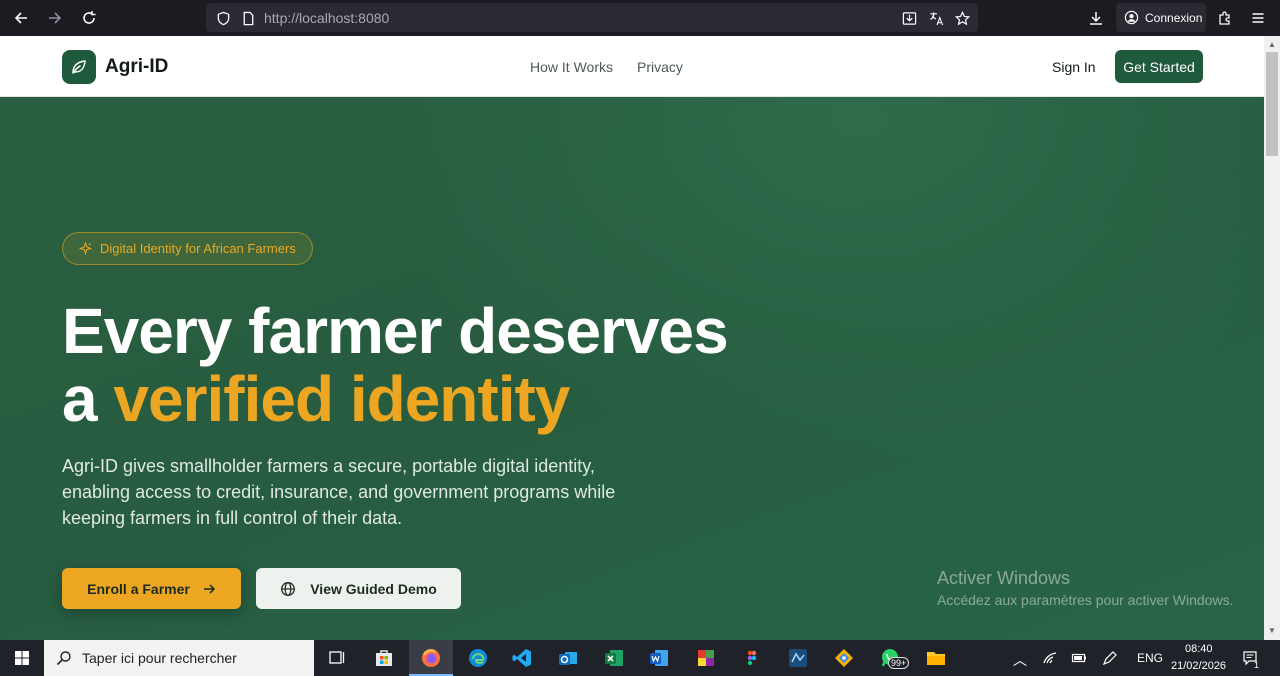  Describe the element at coordinates (1131, 17) in the screenshot. I see `account-icon` at that location.